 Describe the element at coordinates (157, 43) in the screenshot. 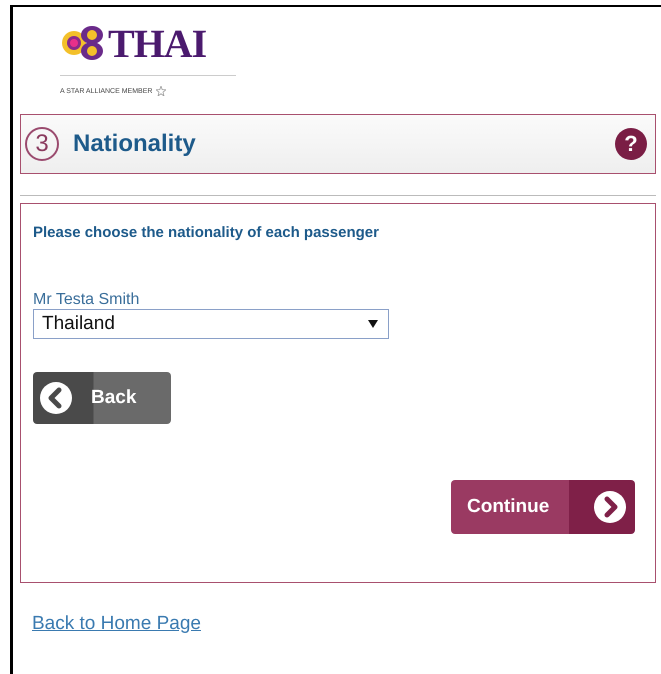

I see `brand-name: THAI` at that location.